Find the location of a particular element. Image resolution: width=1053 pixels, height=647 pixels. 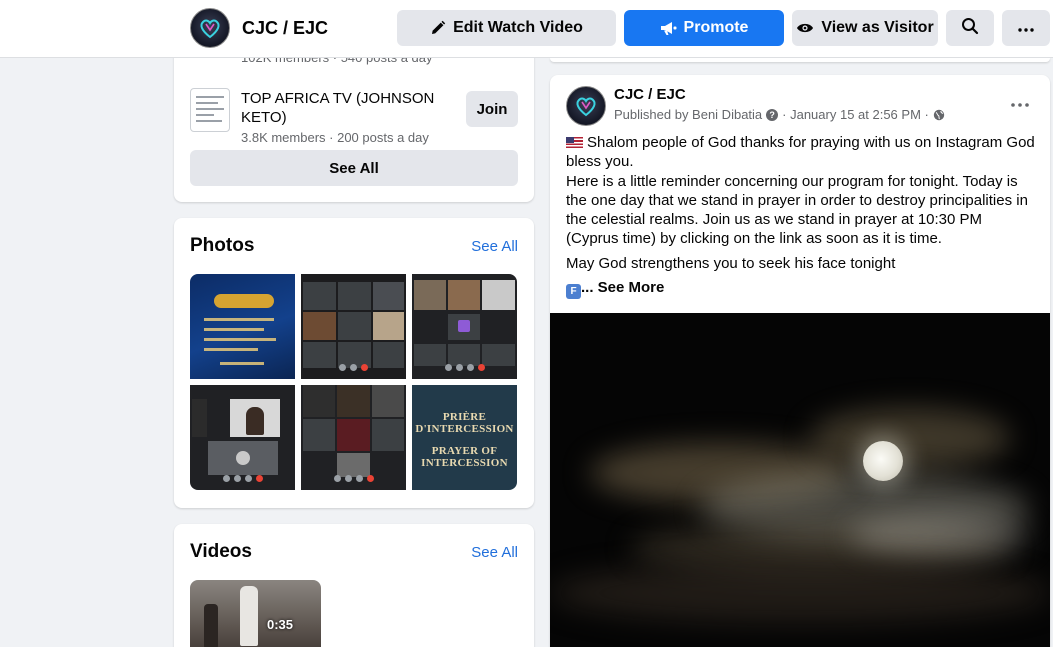

photos-title: Photos is located at coordinates (222, 245).